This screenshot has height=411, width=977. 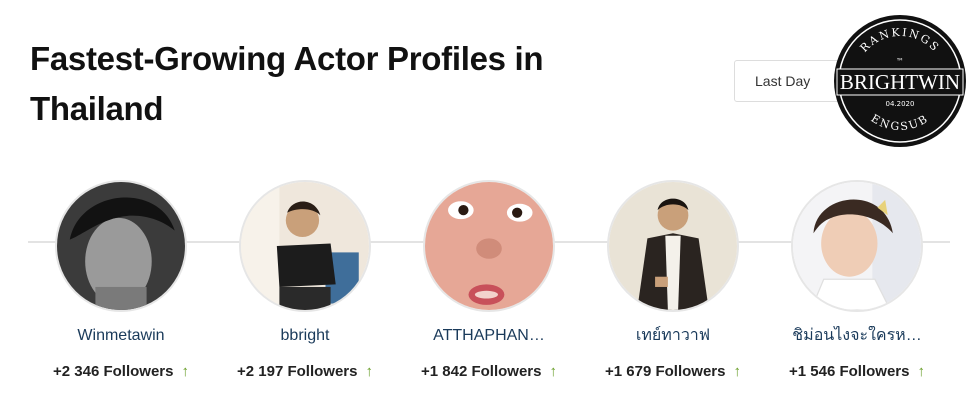 I want to click on svg-text: 04.2020, so click(x=900, y=104).